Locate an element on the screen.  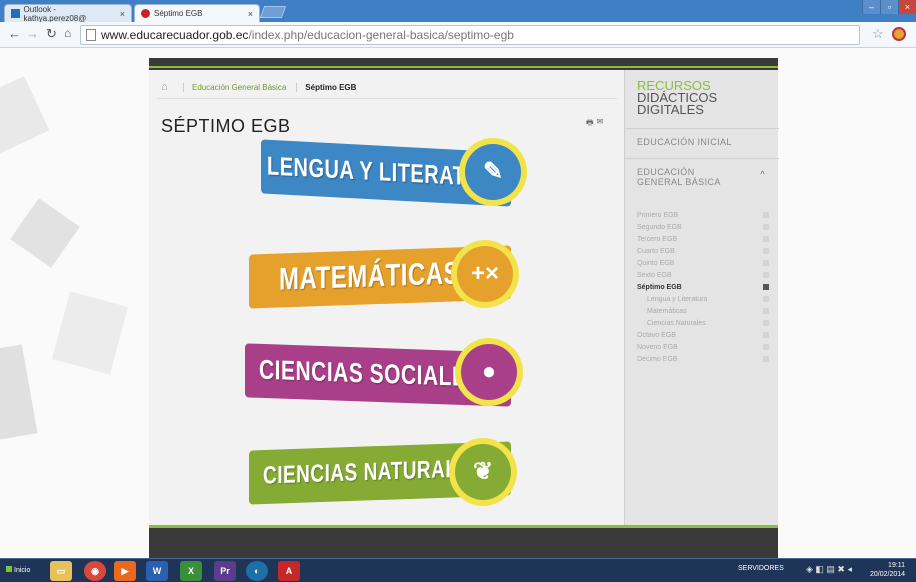
bookmark-star-icon: ☆ is located at coordinates (878, 34).